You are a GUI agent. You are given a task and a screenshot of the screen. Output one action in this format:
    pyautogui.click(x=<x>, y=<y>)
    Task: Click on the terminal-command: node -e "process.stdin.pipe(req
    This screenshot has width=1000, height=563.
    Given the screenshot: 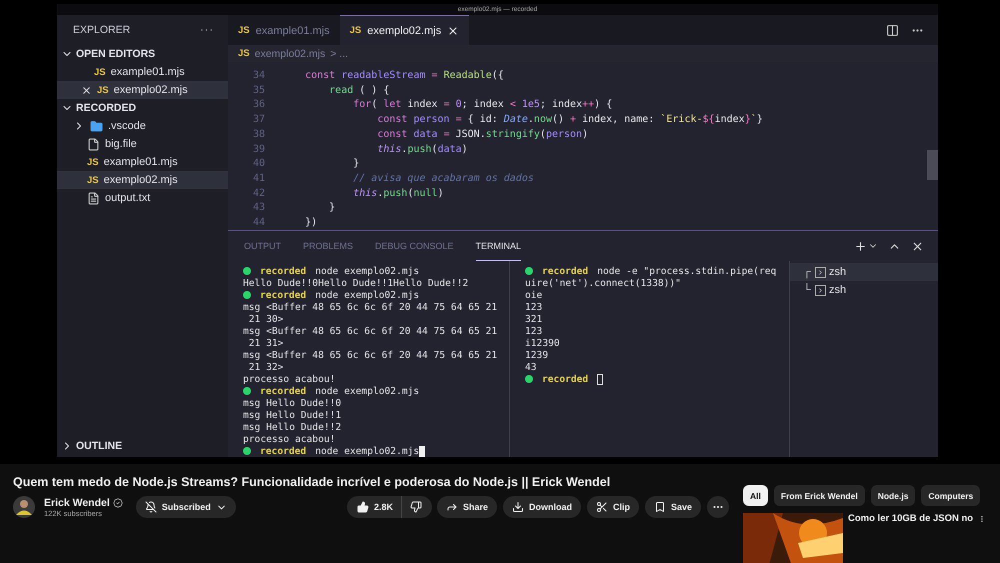 What is the action you would take?
    pyautogui.click(x=686, y=271)
    